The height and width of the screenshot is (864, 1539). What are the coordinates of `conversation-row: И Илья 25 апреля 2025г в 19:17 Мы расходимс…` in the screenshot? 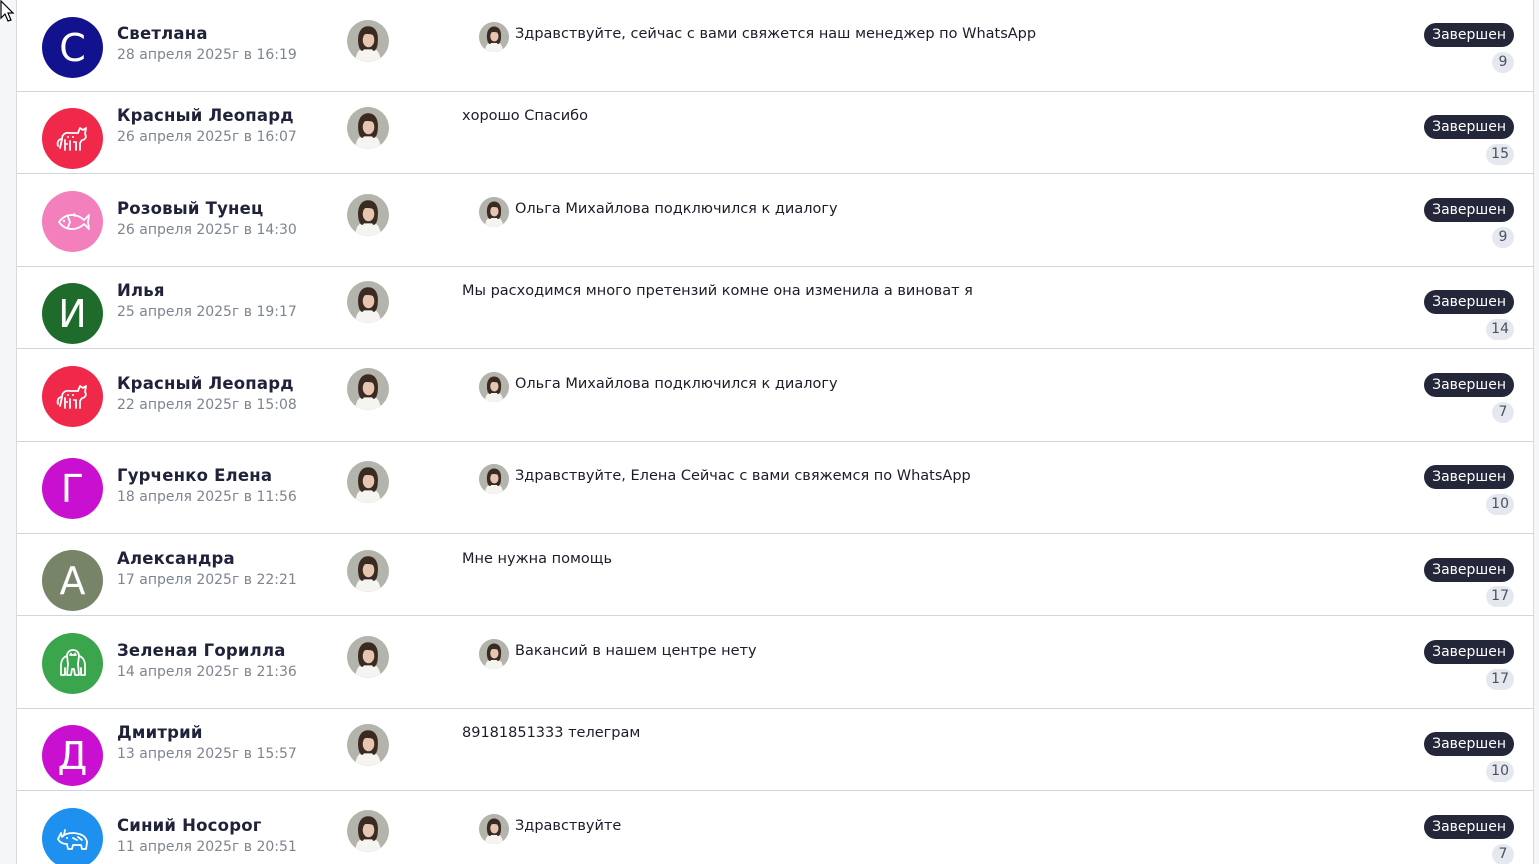 It's located at (775, 307).